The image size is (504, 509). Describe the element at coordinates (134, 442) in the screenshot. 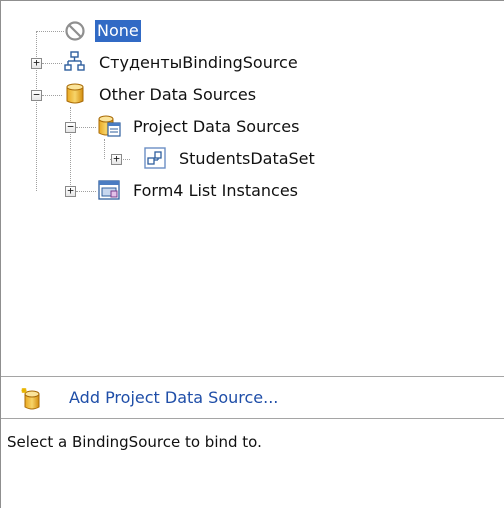

I see `status-text: Select a BindingSource to bind to.` at that location.